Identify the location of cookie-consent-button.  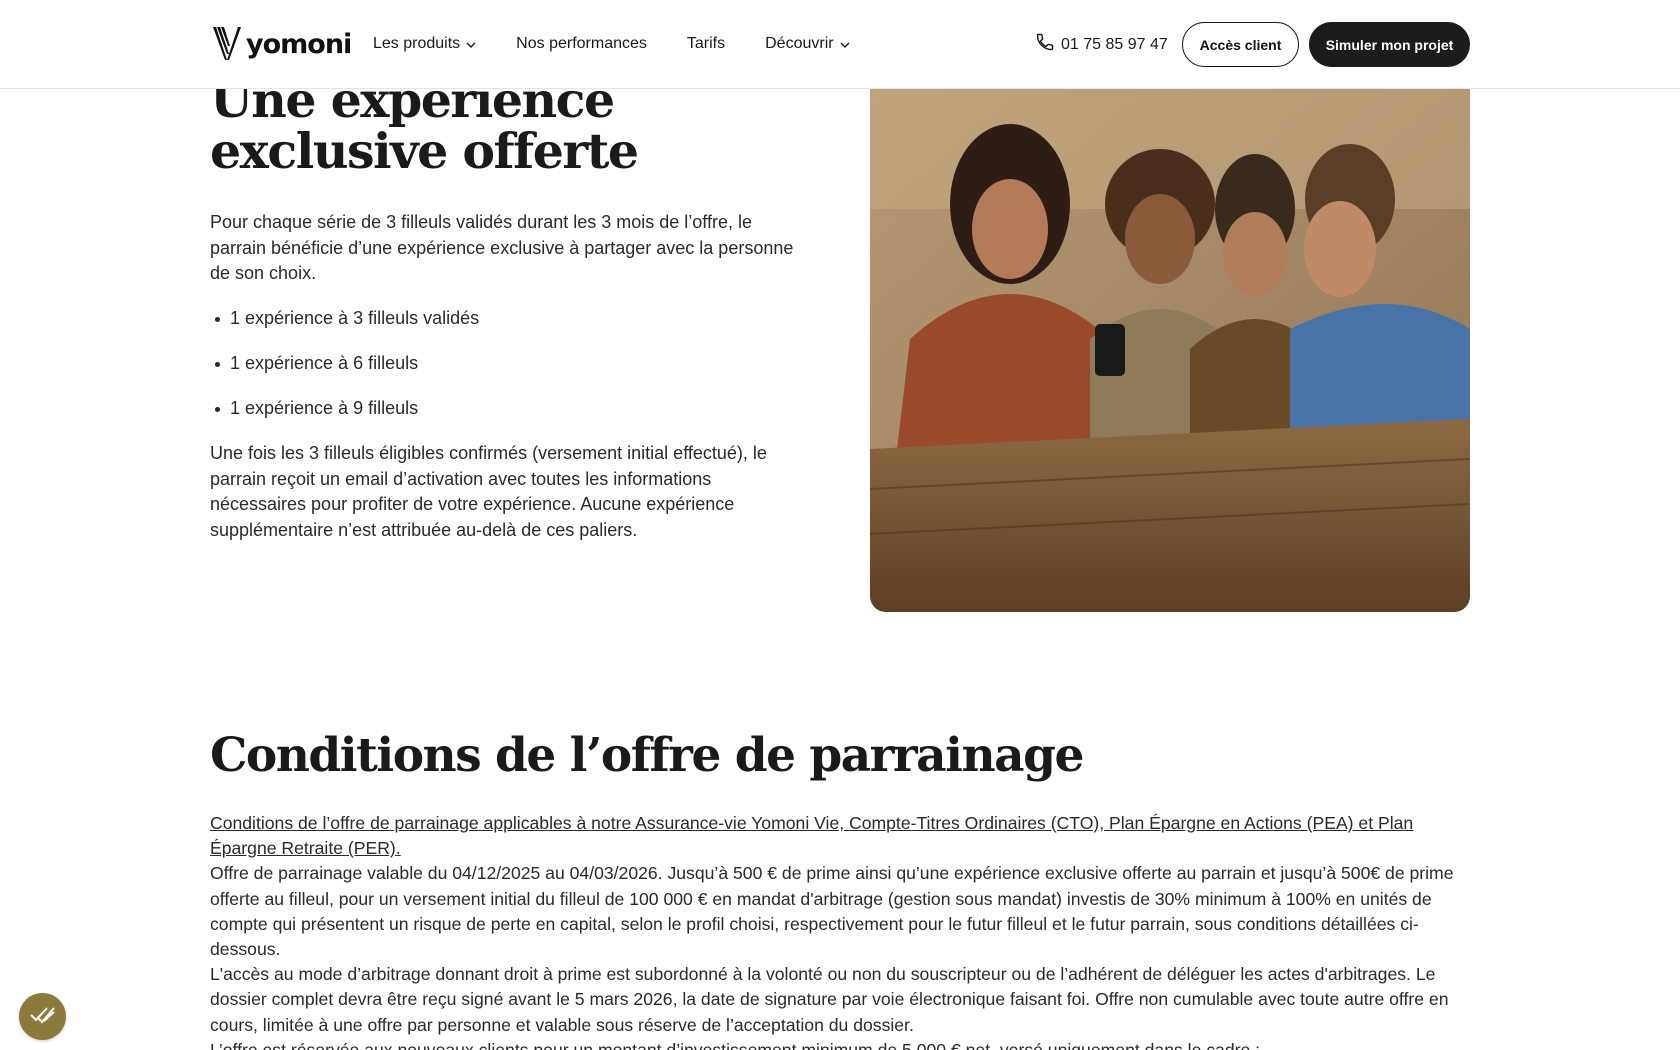
(42, 1016).